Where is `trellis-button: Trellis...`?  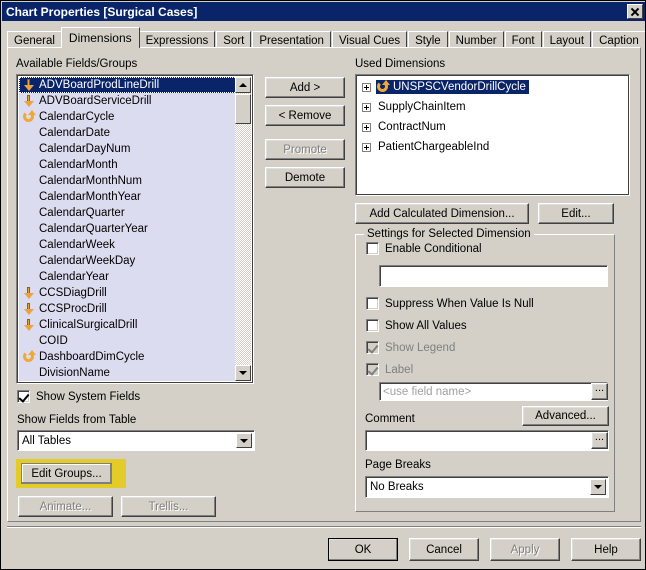
trellis-button: Trellis... is located at coordinates (168, 506).